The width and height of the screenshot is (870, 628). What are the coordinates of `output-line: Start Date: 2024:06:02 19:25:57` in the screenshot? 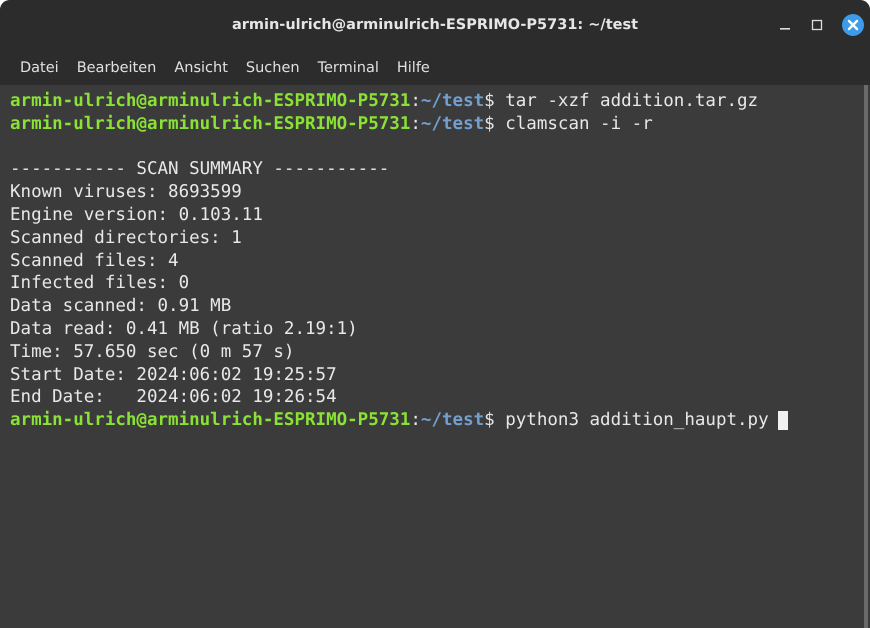 It's located at (173, 375).